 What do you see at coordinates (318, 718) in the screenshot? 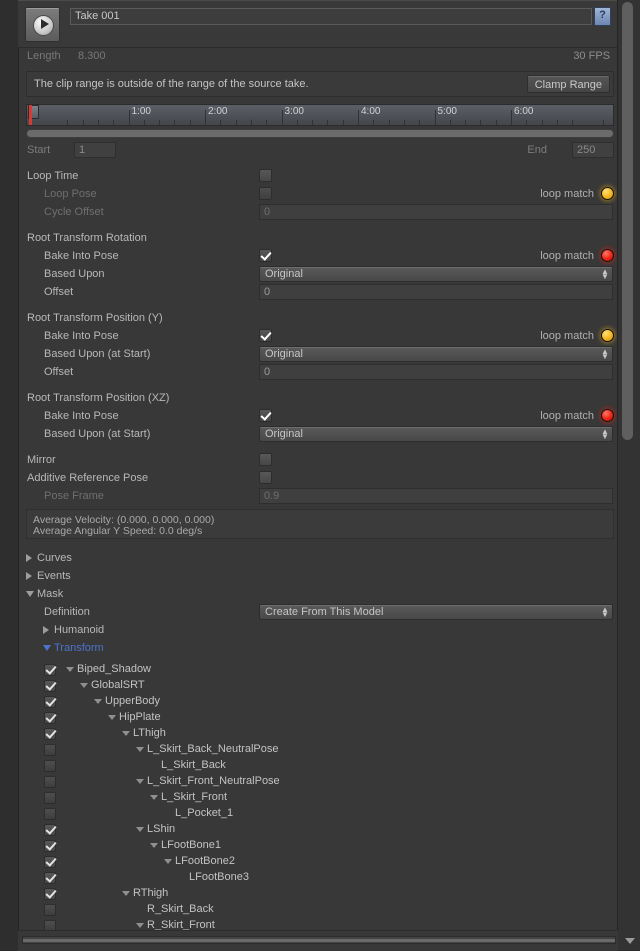
I see `transform-tree-row: HipPlate` at bounding box center [318, 718].